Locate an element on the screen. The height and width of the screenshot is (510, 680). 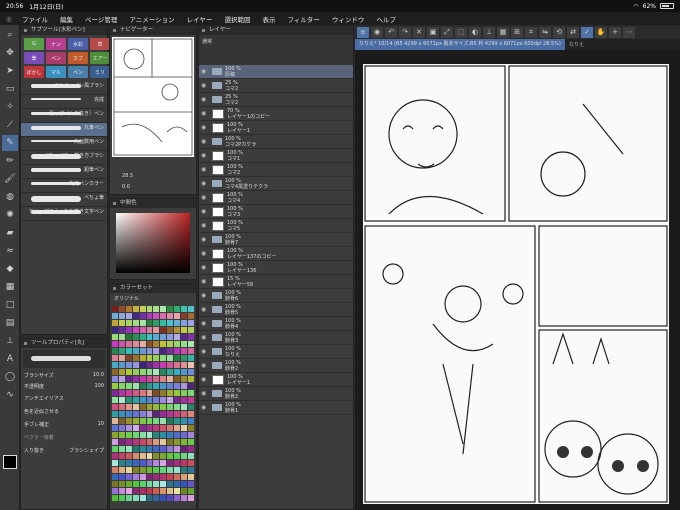
redo-icon: ↷ is located at coordinates (405, 32).